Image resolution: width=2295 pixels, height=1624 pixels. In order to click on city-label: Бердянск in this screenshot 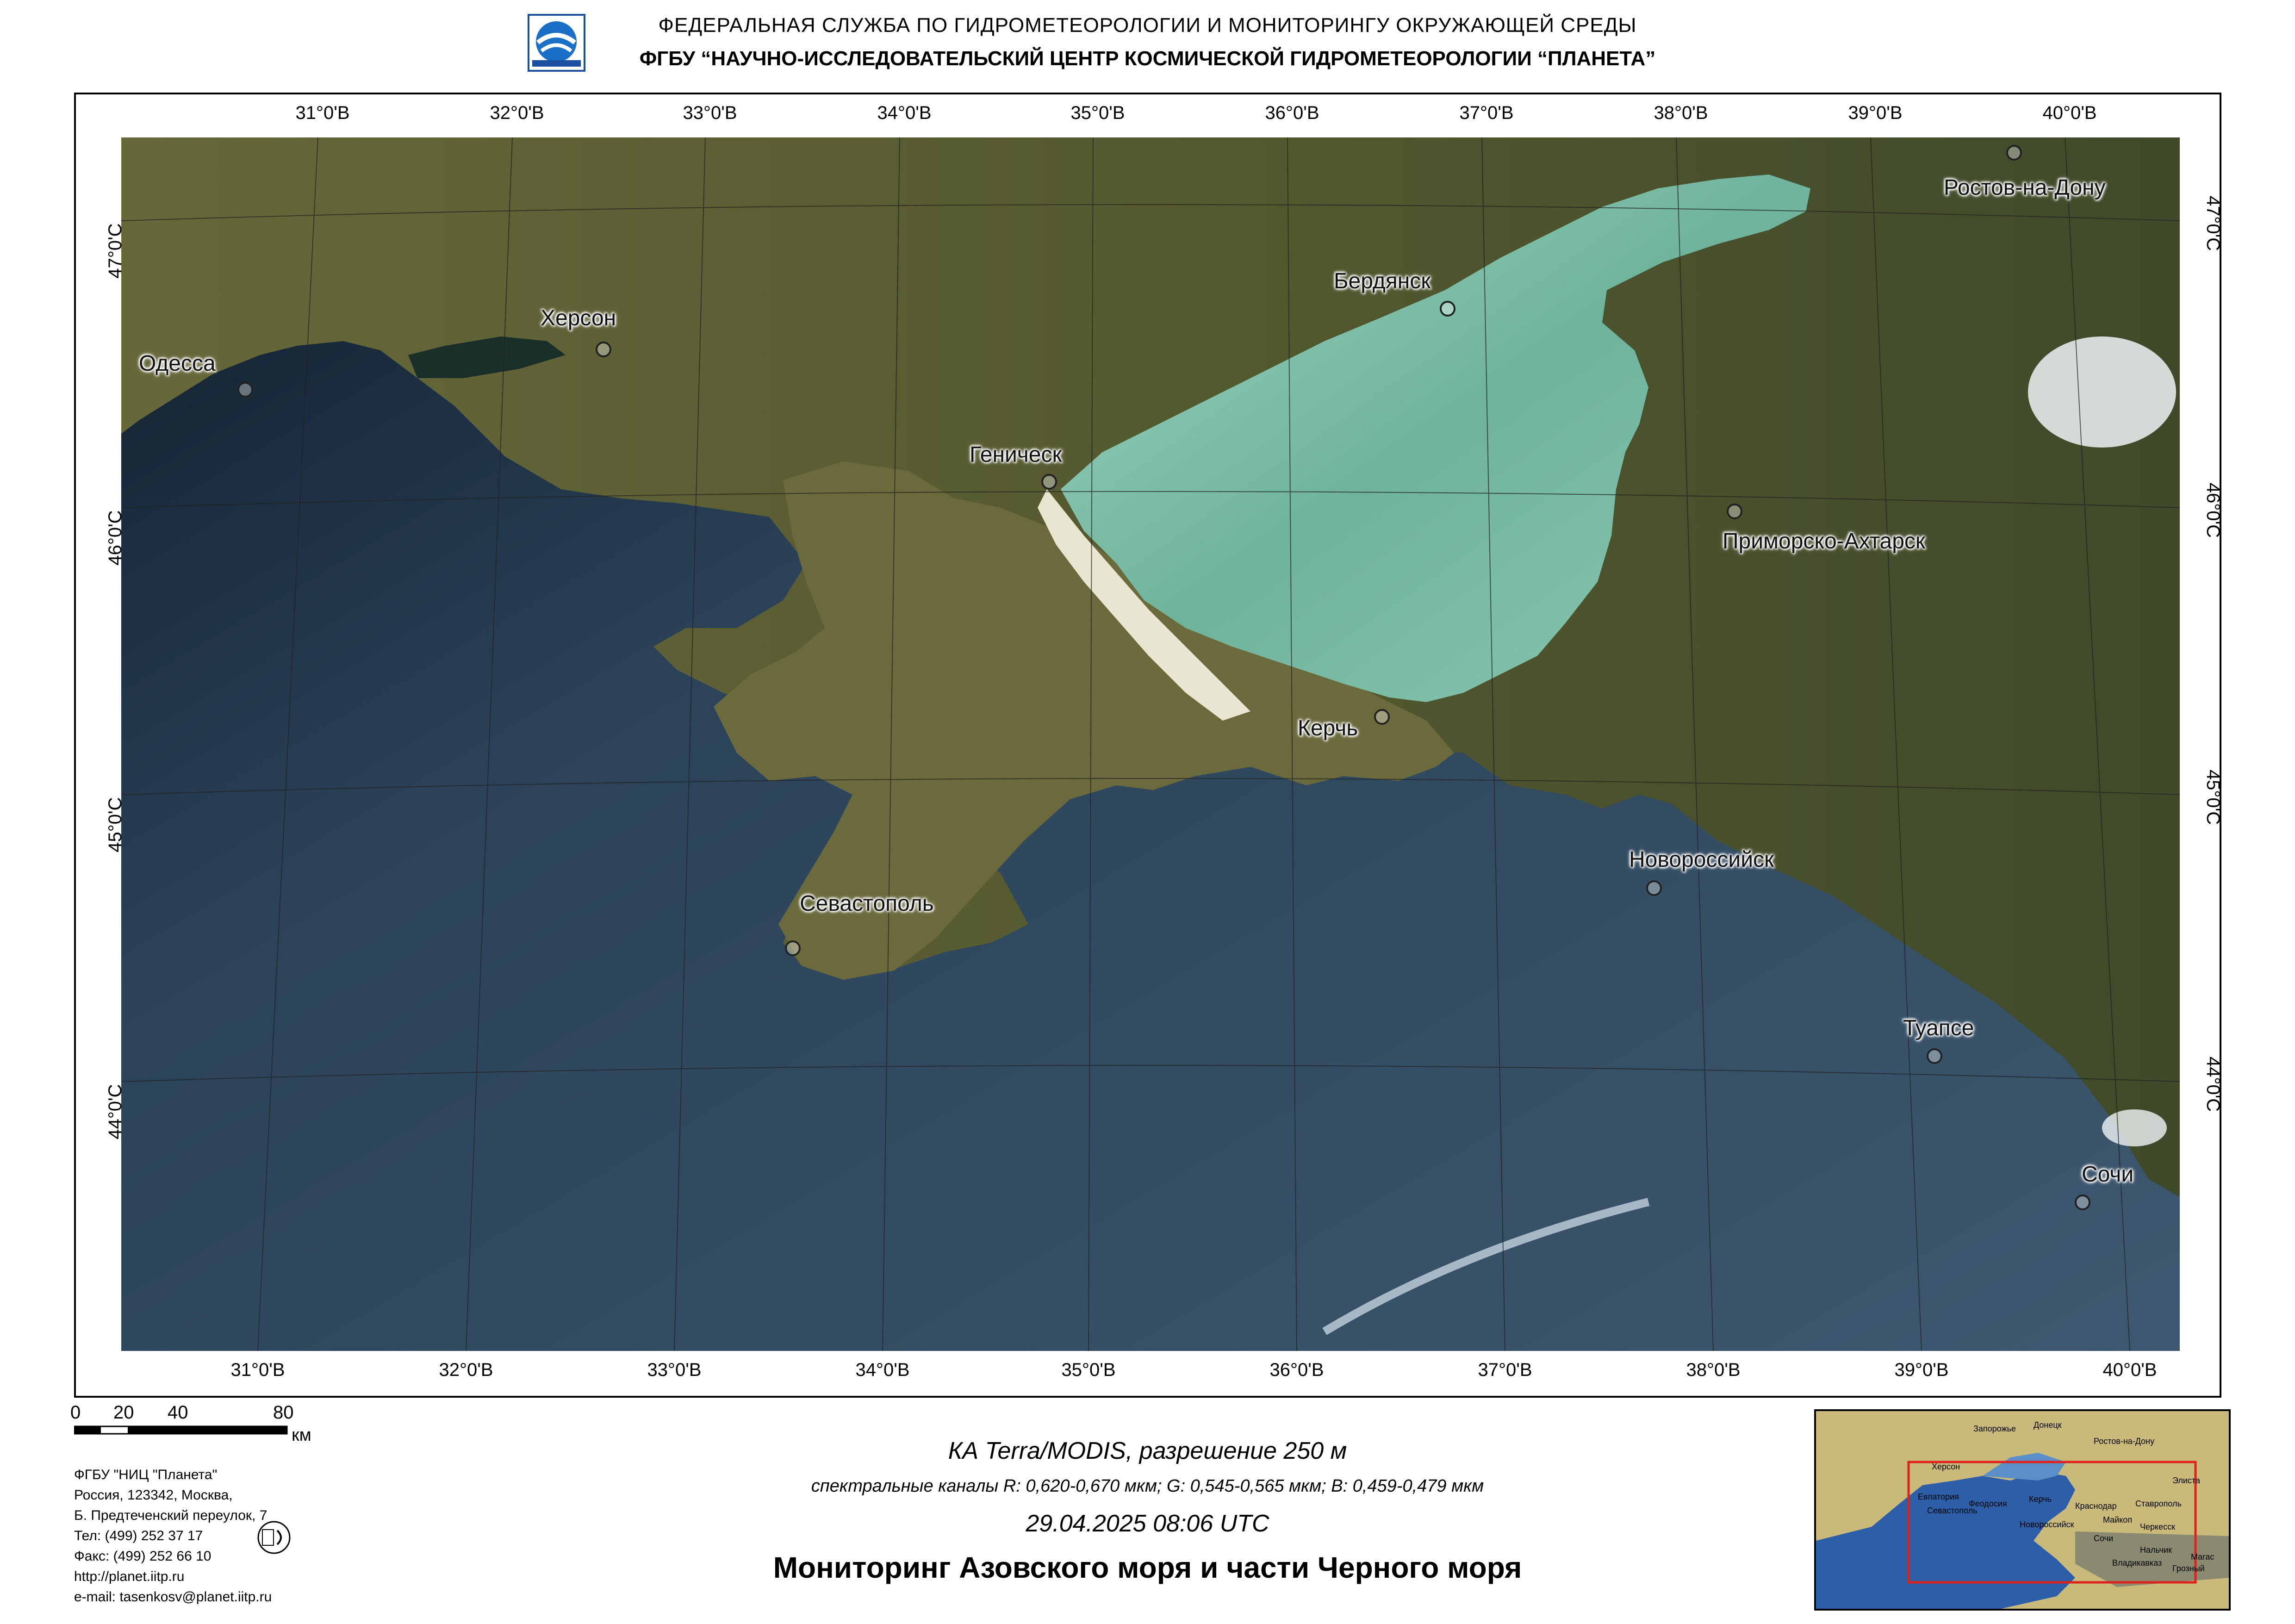, I will do `click(1382, 281)`.